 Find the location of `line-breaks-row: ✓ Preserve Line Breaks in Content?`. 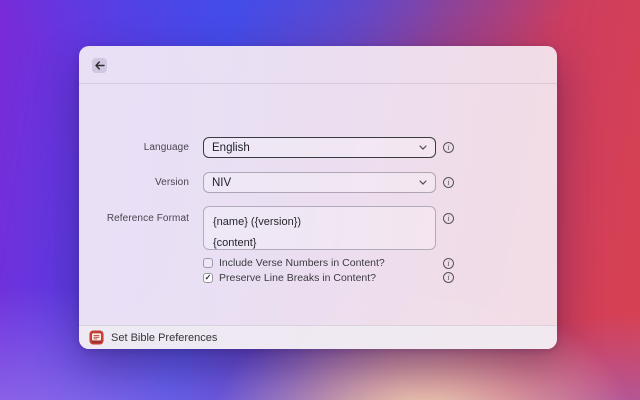

line-breaks-row: ✓ Preserve Line Breaks in Content? is located at coordinates (289, 278).